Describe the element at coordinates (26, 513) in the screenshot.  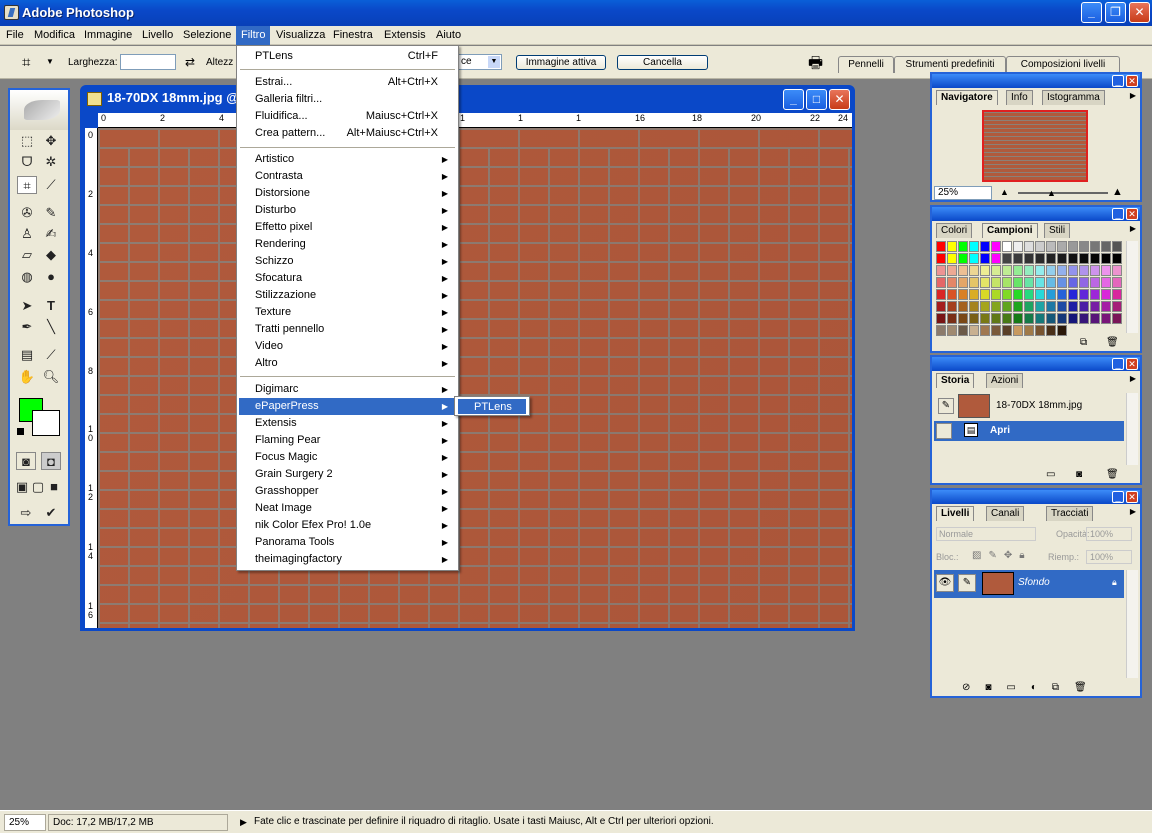
I see `jump-to-imageready-icon: ⇨` at that location.